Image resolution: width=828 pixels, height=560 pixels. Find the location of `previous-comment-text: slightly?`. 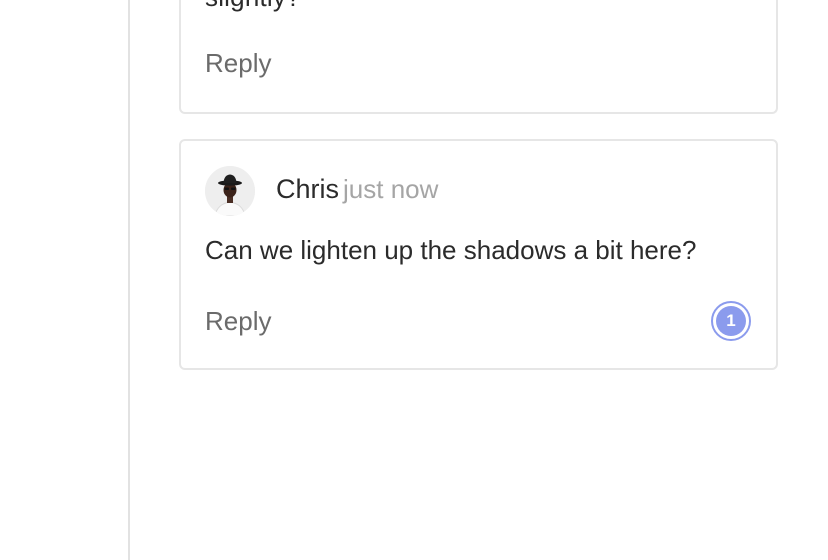

previous-comment-text: slightly? is located at coordinates (253, 6).